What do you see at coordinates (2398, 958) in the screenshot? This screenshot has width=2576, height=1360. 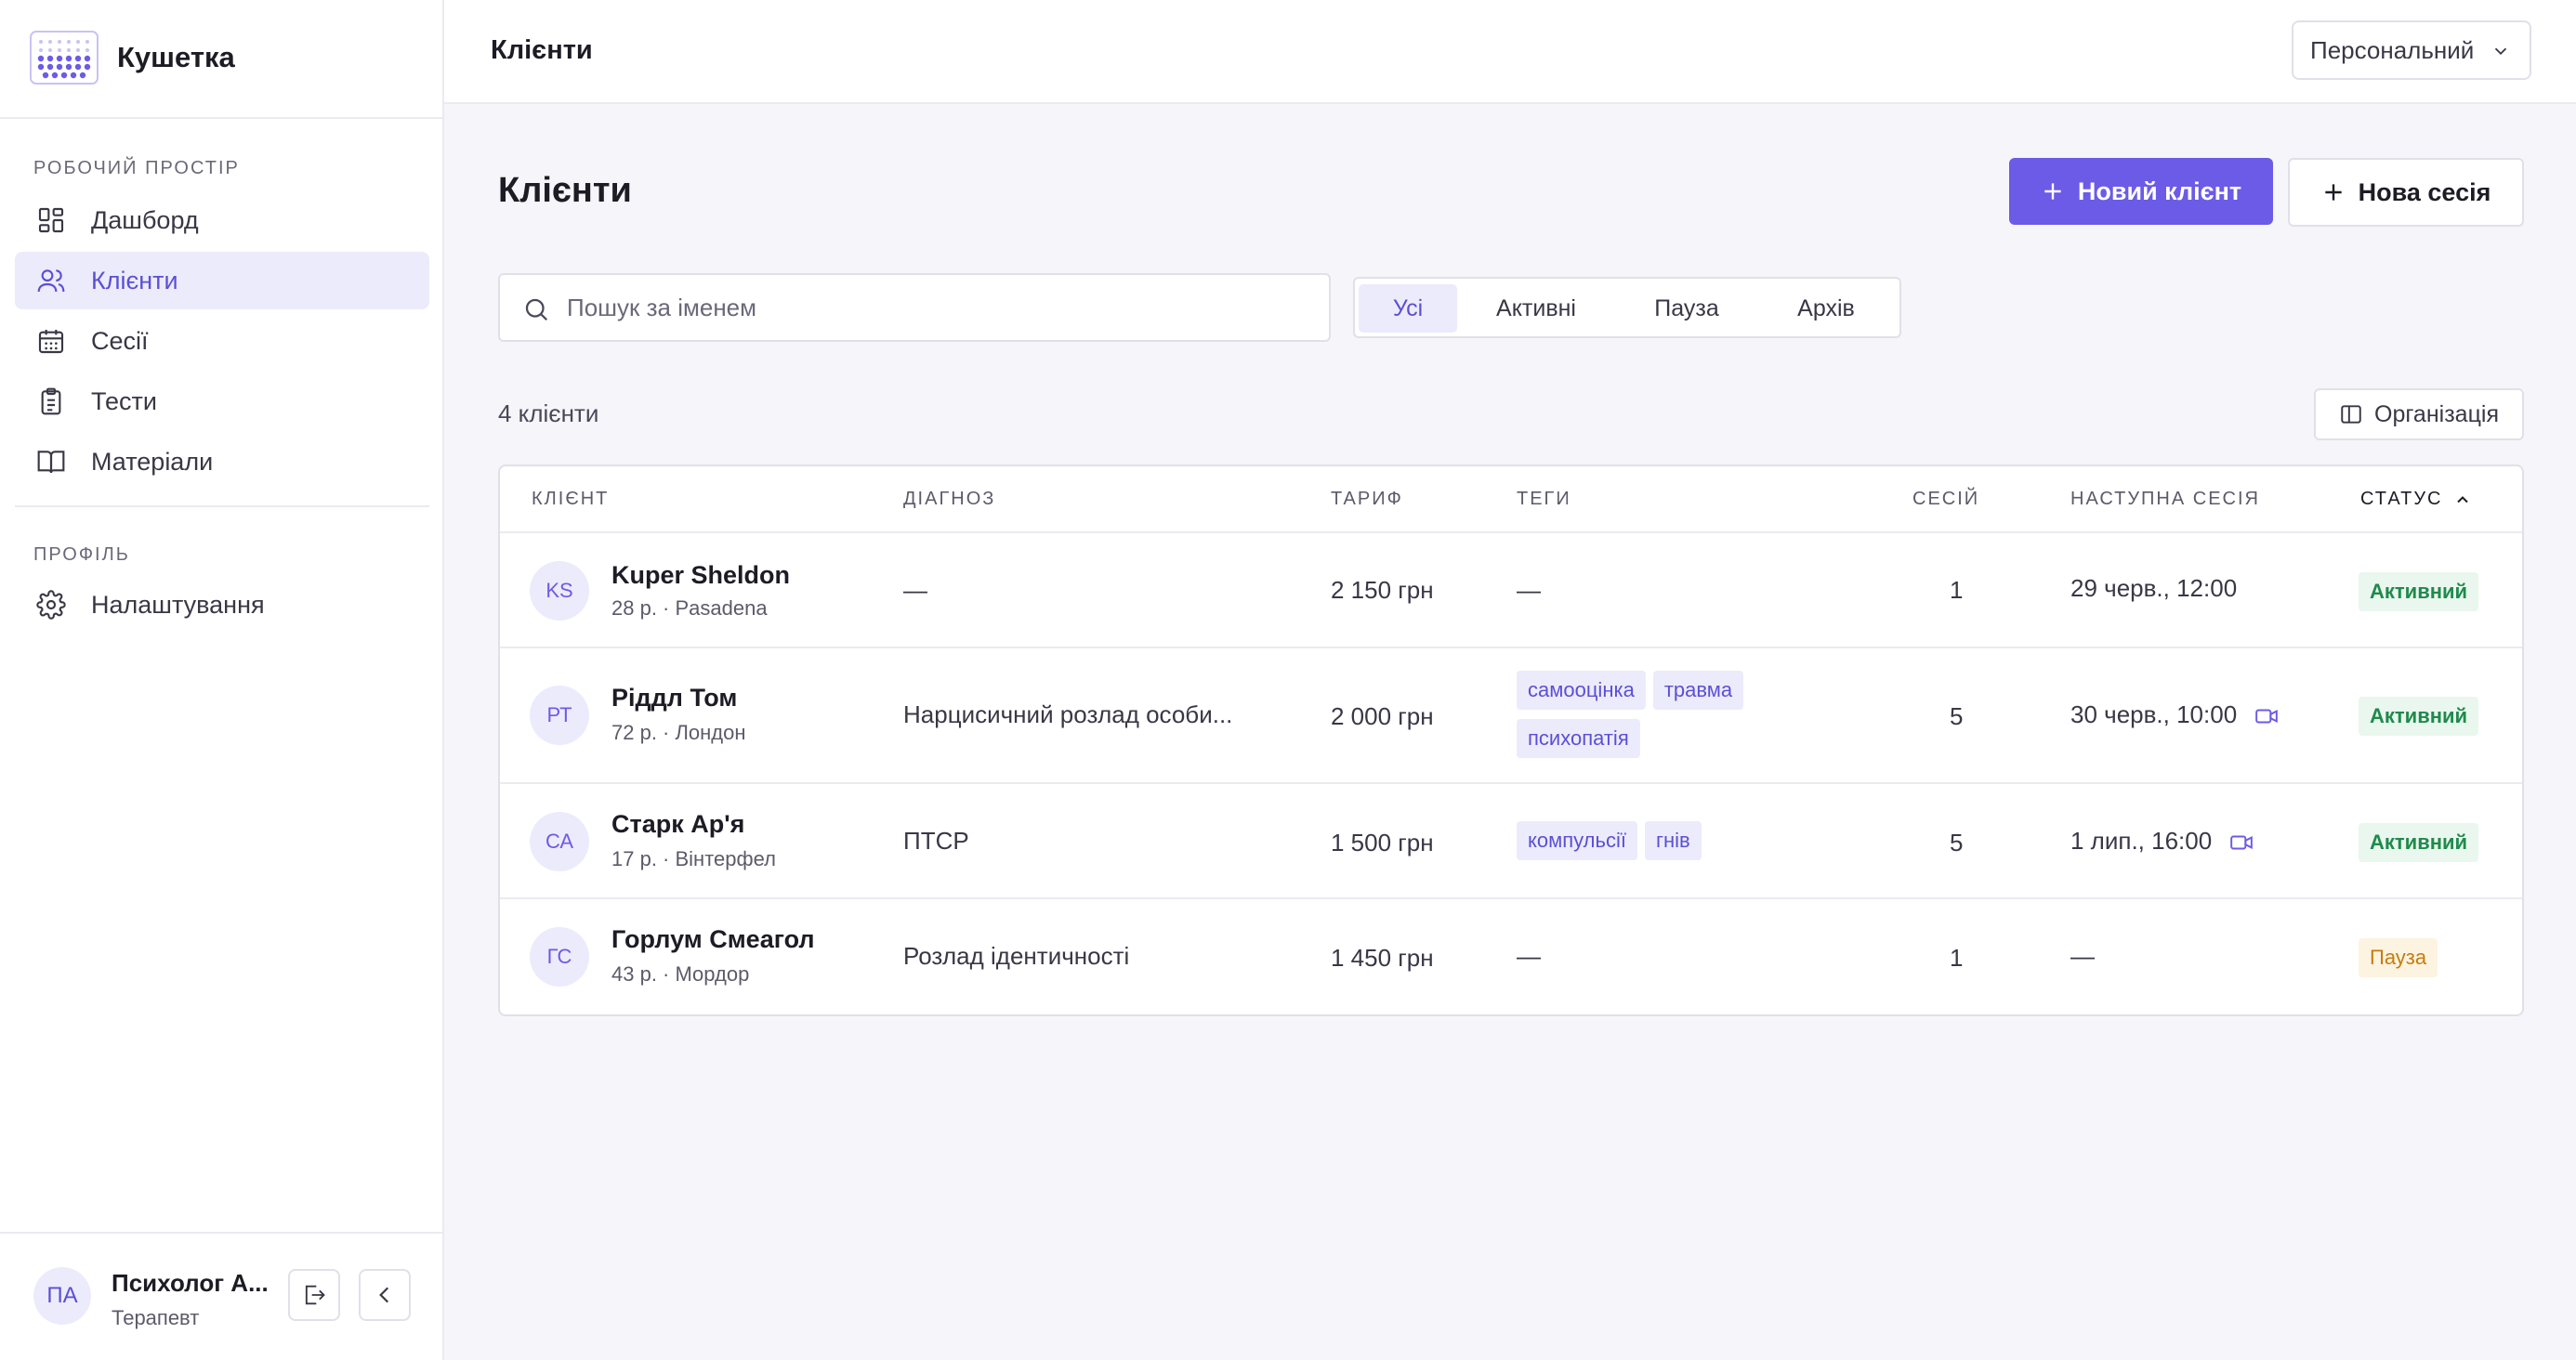 I see `status-badge: Пауза` at bounding box center [2398, 958].